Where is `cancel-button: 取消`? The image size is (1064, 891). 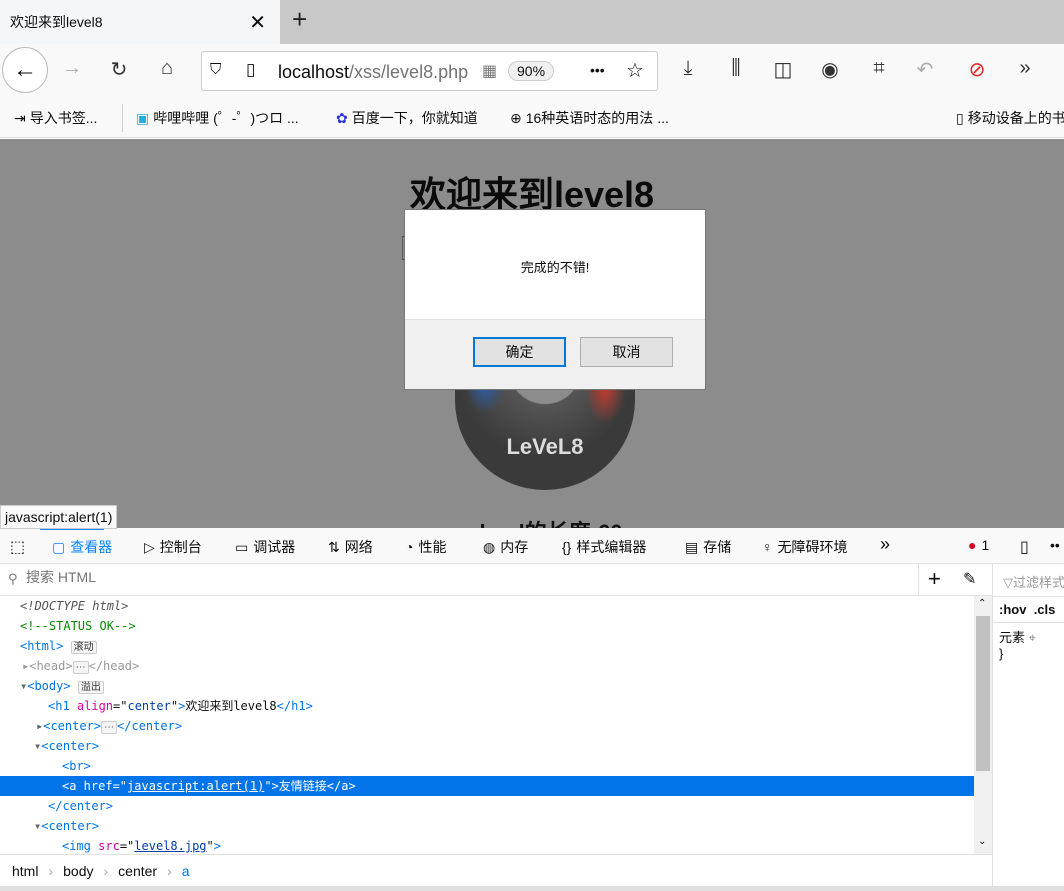
cancel-button: 取消 is located at coordinates (626, 352).